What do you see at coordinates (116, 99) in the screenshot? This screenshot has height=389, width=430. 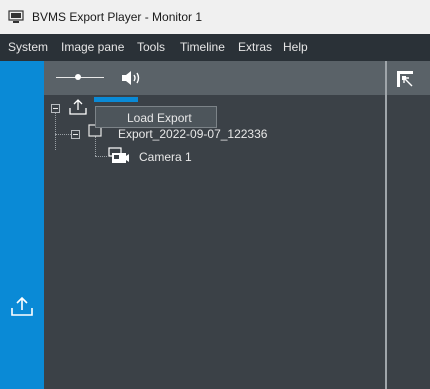 I see `root-node-selection` at bounding box center [116, 99].